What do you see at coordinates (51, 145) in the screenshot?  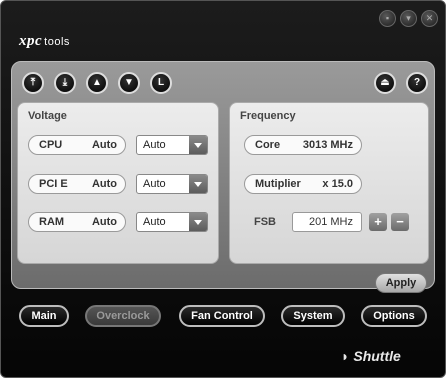 I see `cpu-label: CPU` at bounding box center [51, 145].